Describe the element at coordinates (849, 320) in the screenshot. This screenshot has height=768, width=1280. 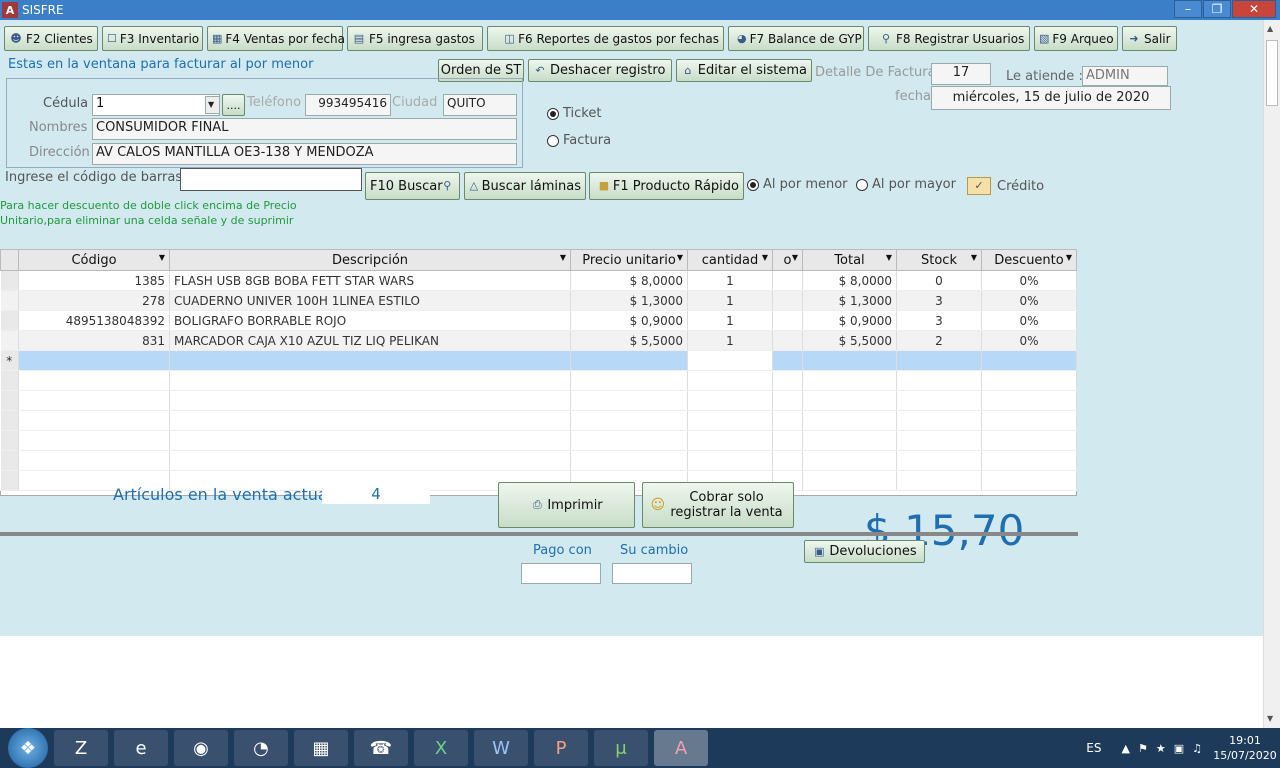
I see `cell-total: $ 0,9000` at that location.